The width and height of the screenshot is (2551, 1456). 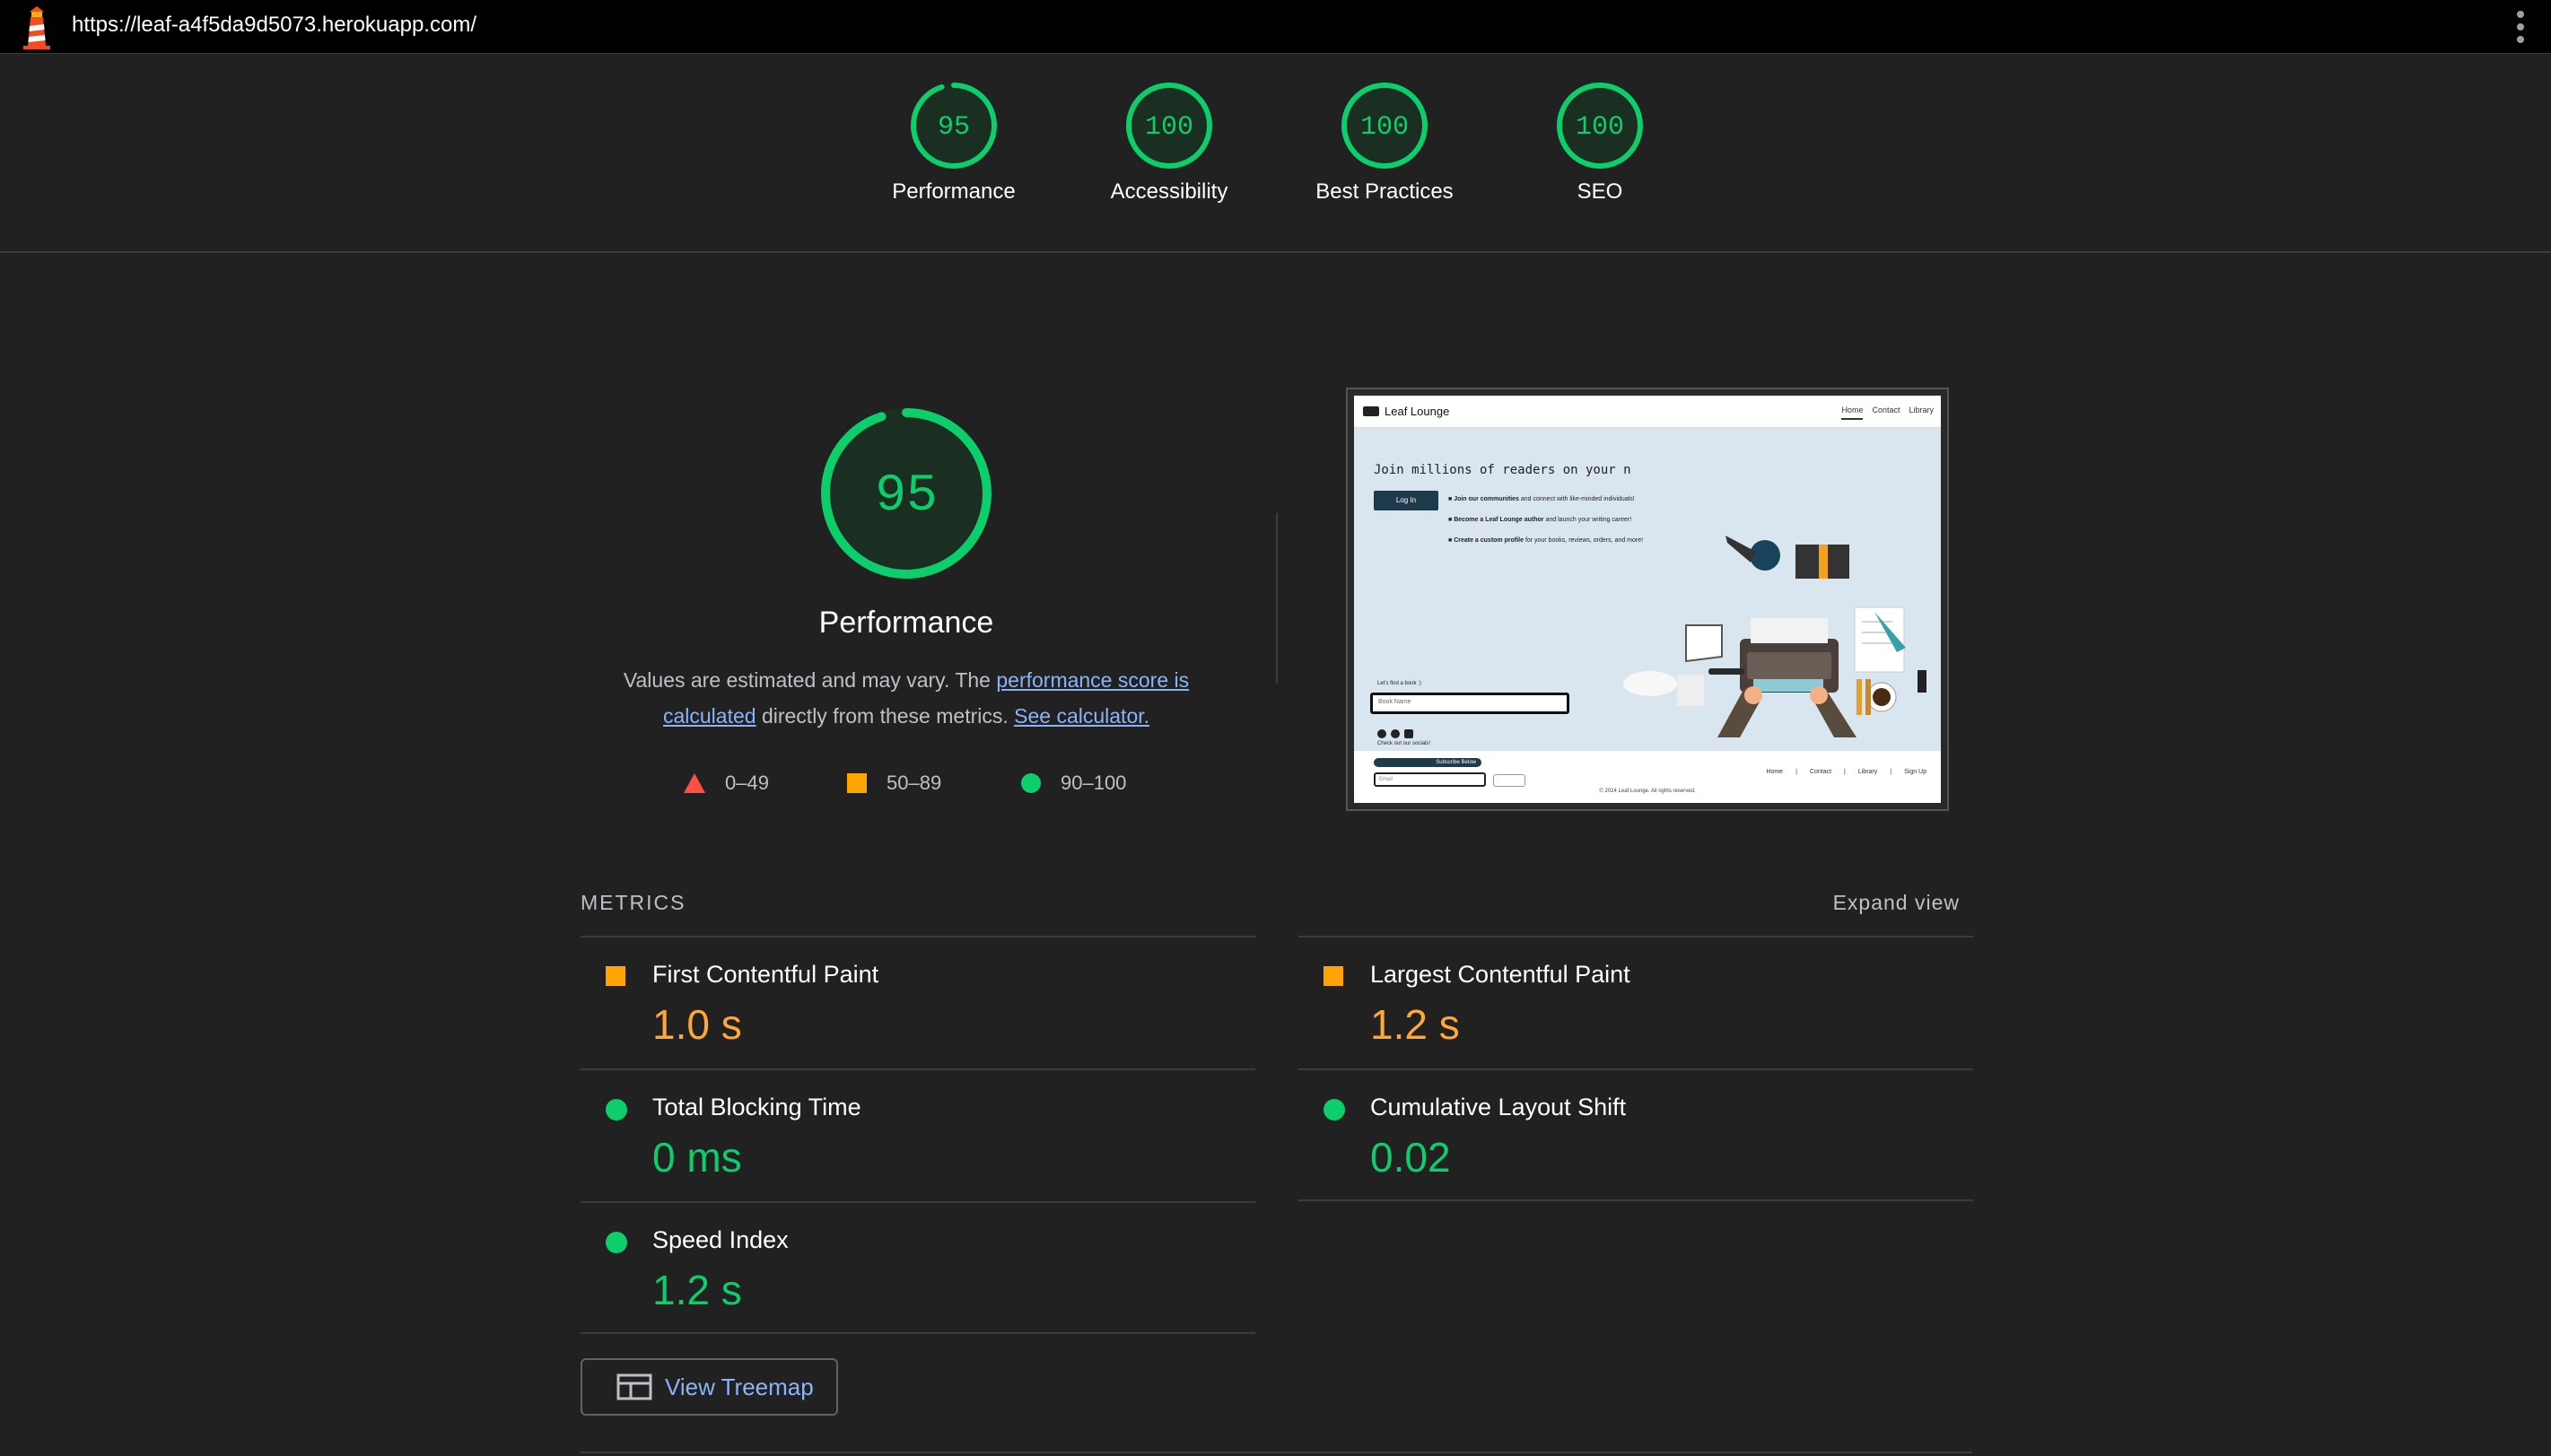 I want to click on gauge-label: SEO, so click(x=1600, y=191).